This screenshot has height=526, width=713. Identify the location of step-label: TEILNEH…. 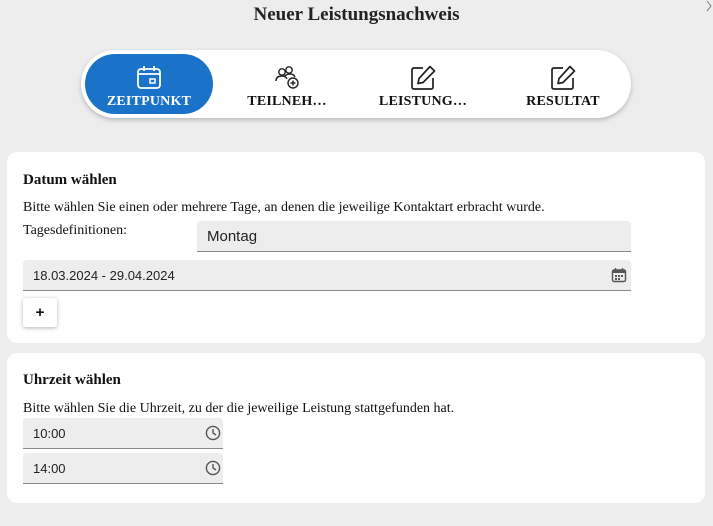
(287, 101).